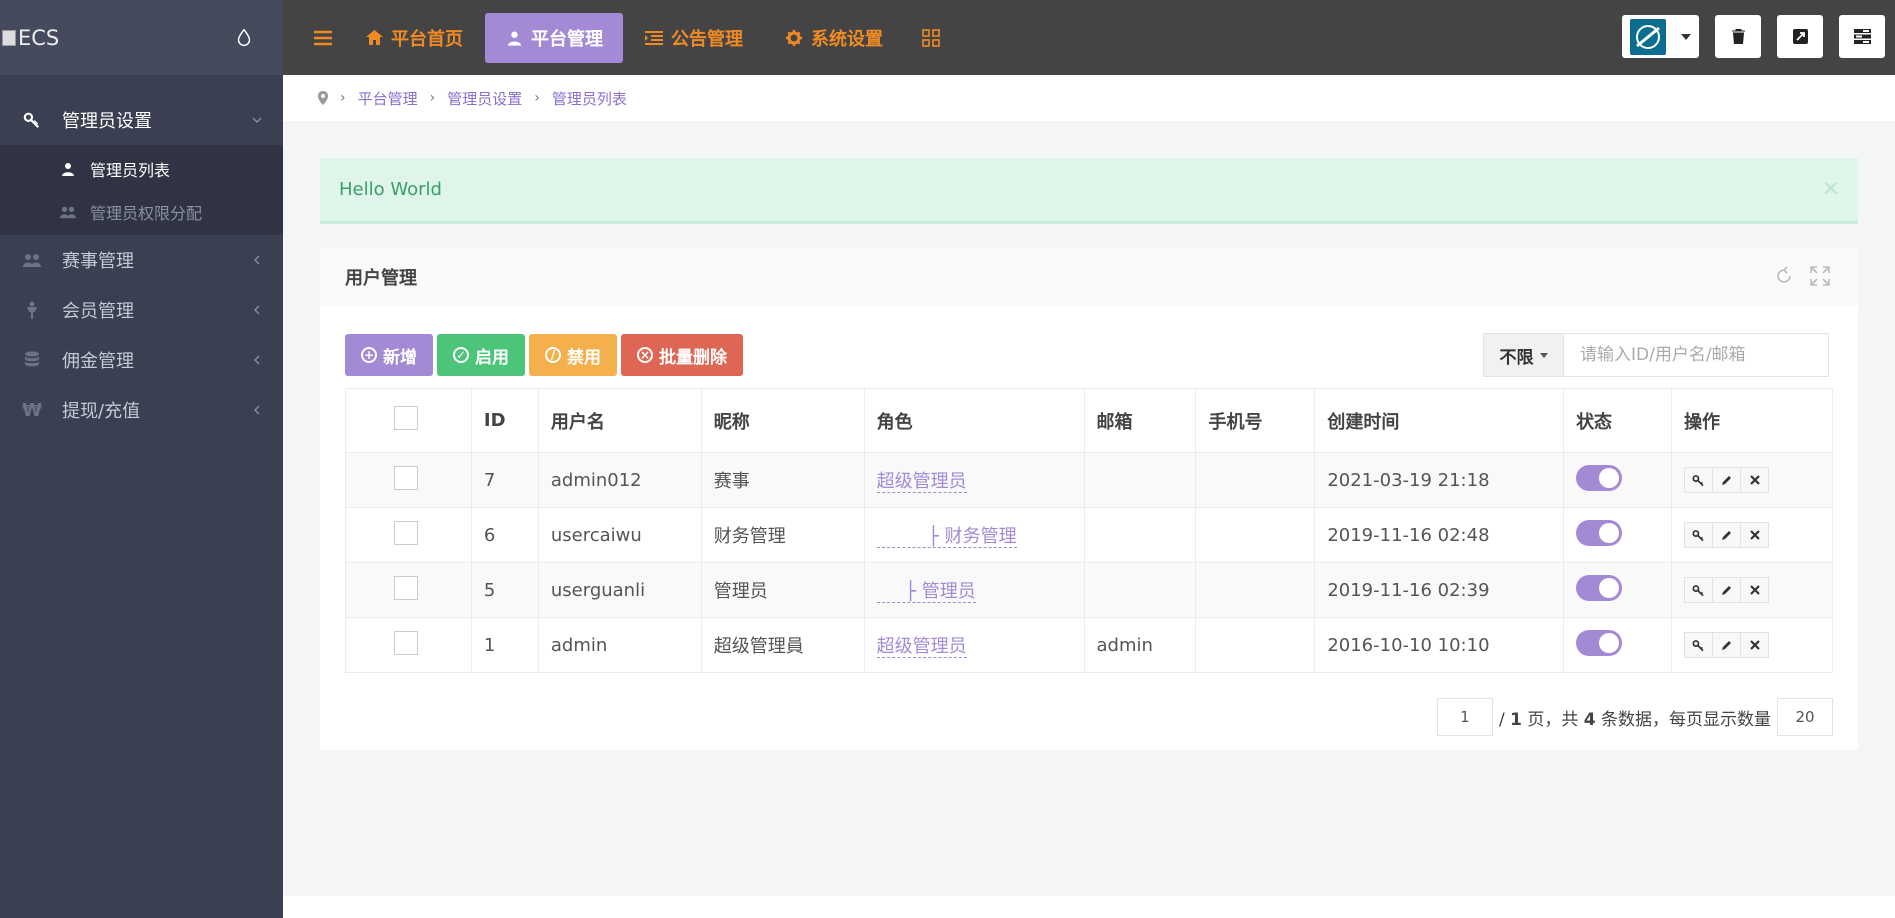 This screenshot has height=918, width=1895. Describe the element at coordinates (374, 38) in the screenshot. I see `home-icon` at that location.